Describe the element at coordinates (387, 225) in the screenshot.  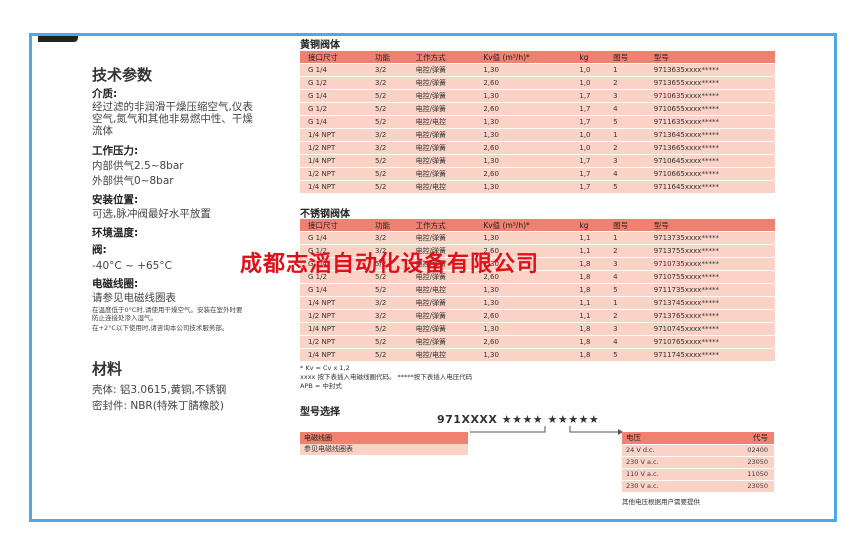
I see `steel-col-header: 功能` at that location.